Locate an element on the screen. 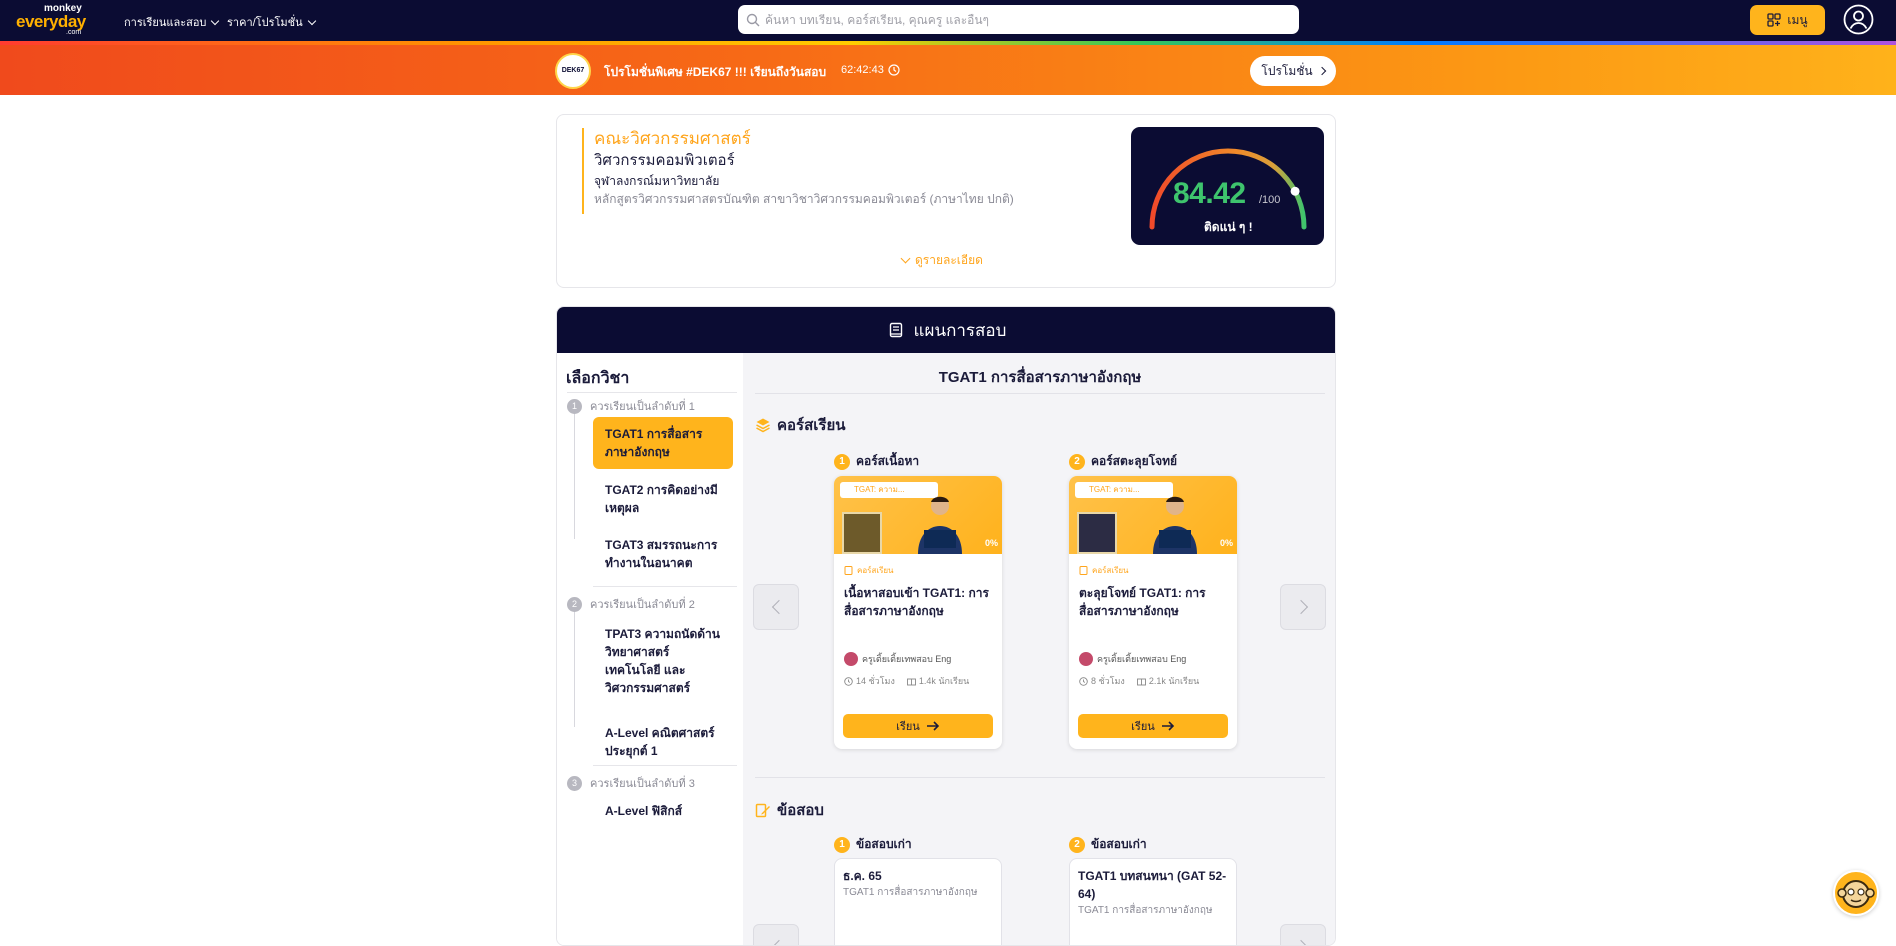 This screenshot has width=1896, height=946. score-value: 84.42 is located at coordinates (1209, 193).